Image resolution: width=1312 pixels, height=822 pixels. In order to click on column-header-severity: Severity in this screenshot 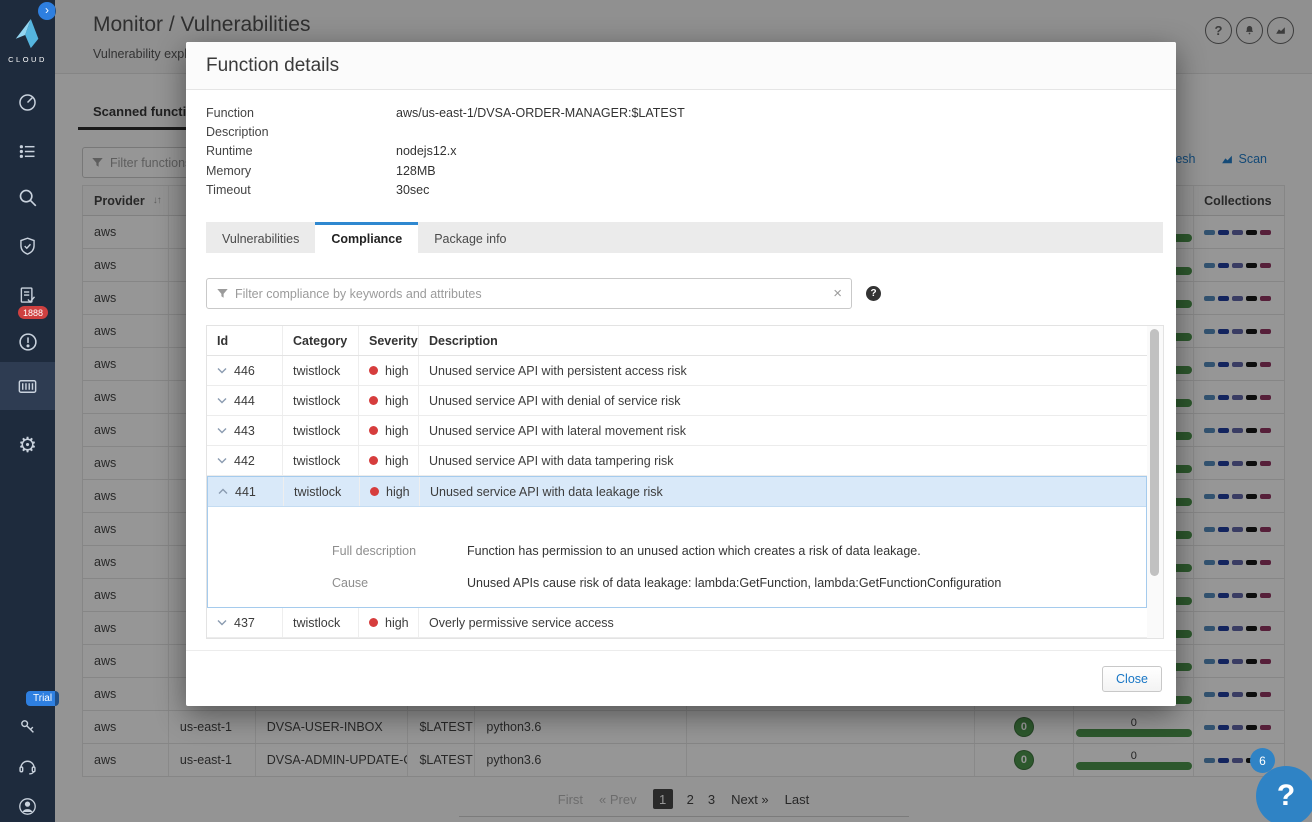, I will do `click(389, 340)`.